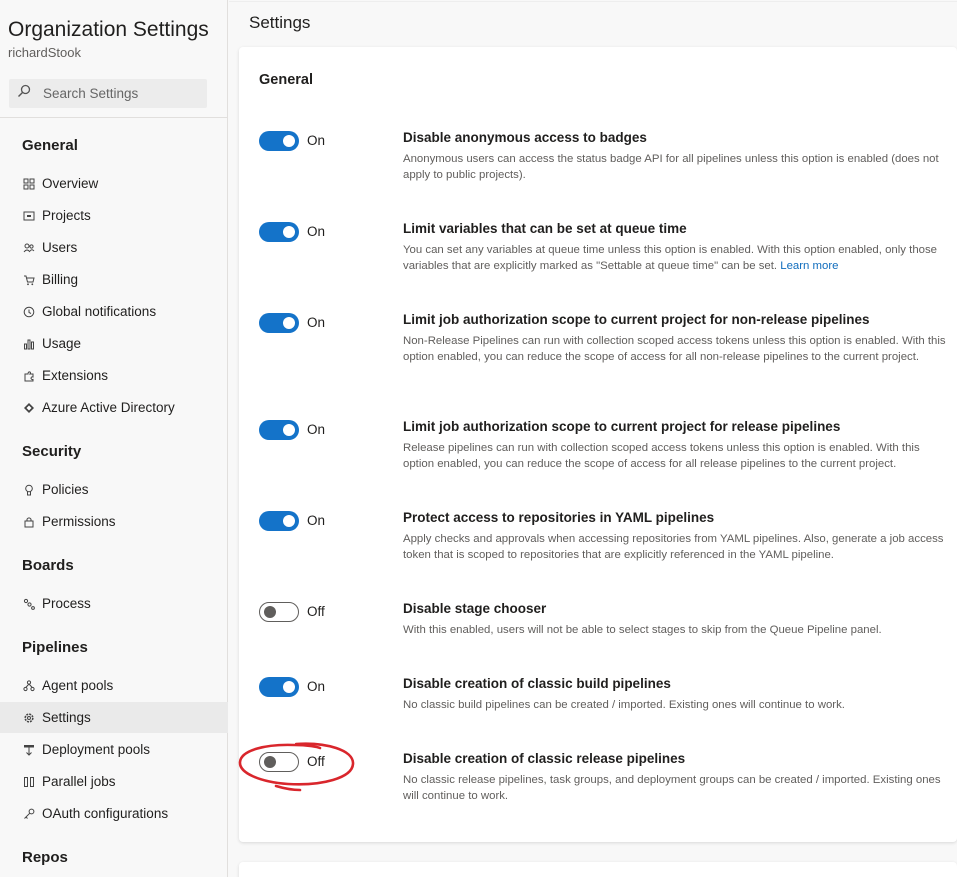  I want to click on sidebar-item-label: Policies, so click(65, 489).